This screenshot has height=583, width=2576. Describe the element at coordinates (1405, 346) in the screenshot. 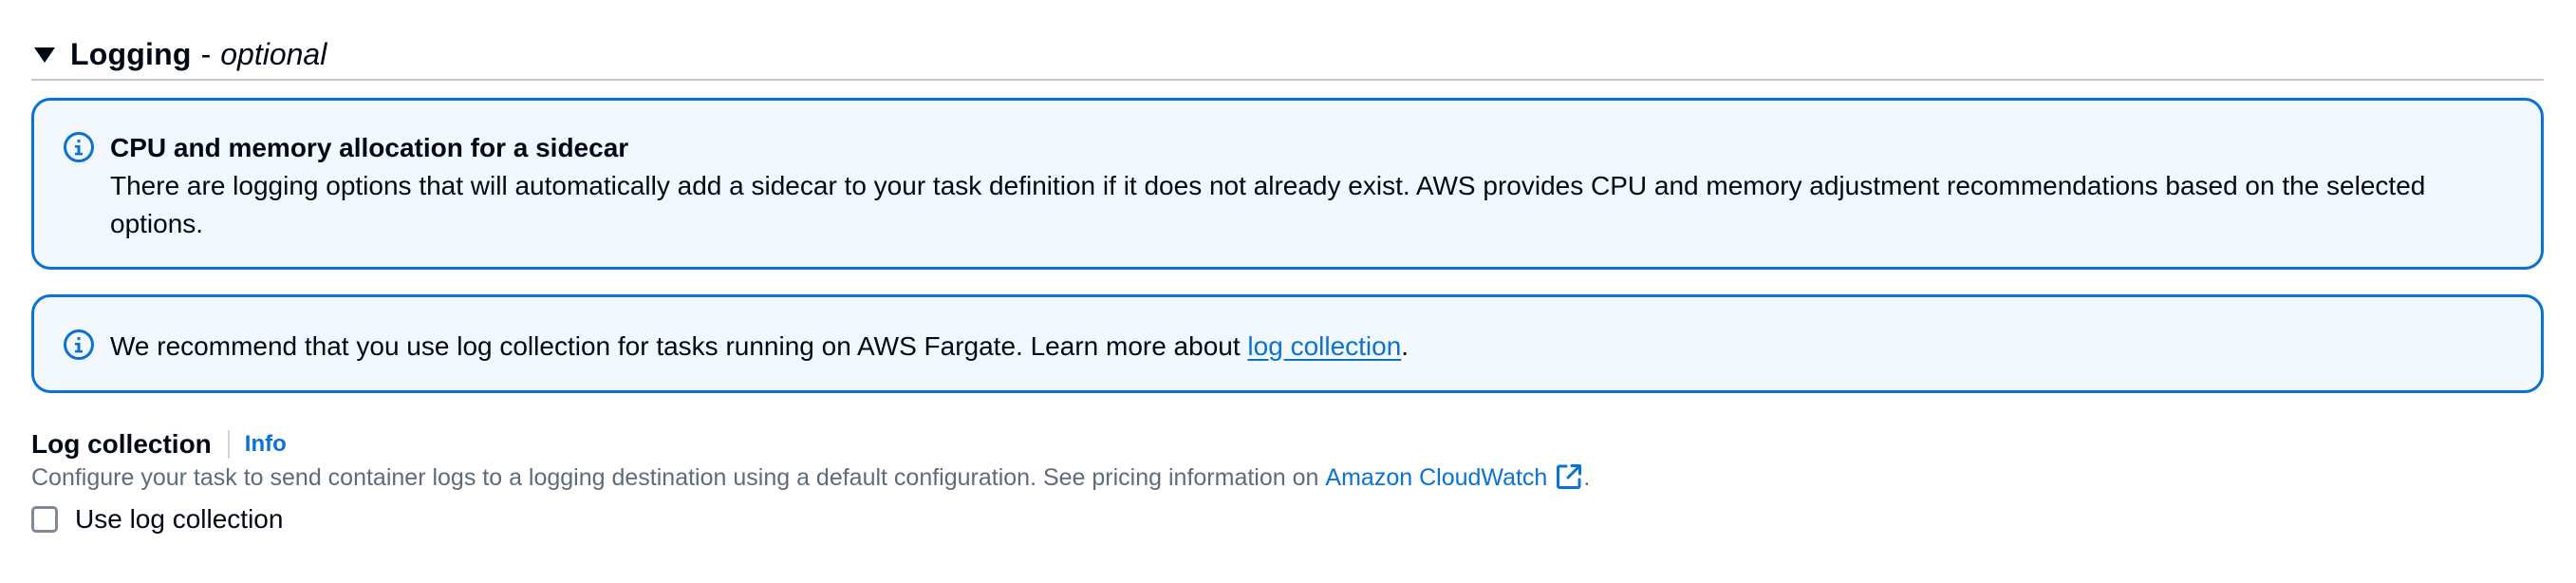

I see `alert-text-end: .` at that location.